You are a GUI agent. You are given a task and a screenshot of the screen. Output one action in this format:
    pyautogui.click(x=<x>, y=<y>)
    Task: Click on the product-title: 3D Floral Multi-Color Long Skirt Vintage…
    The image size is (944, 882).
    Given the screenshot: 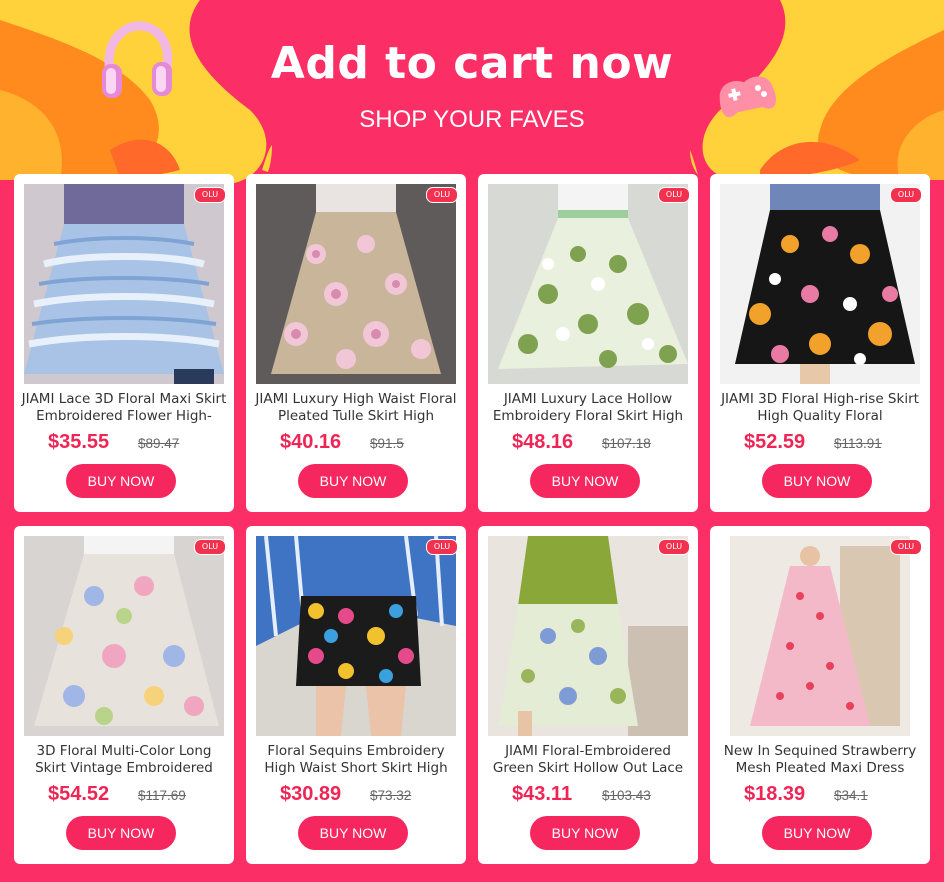 What is the action you would take?
    pyautogui.click(x=124, y=761)
    